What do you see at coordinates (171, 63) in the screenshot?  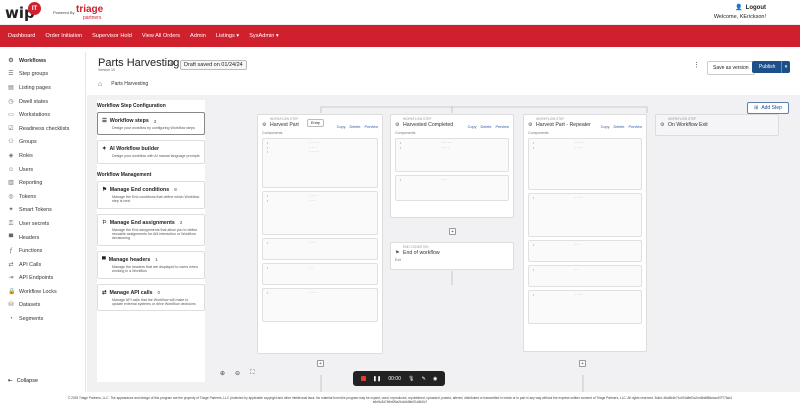 I see `info-icon: i` at bounding box center [171, 63].